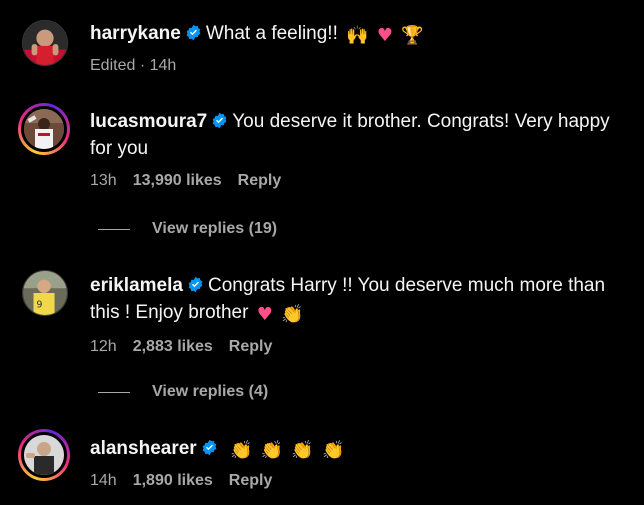 This screenshot has height=505, width=644. I want to click on likes-count: 2,883 likes, so click(173, 347).